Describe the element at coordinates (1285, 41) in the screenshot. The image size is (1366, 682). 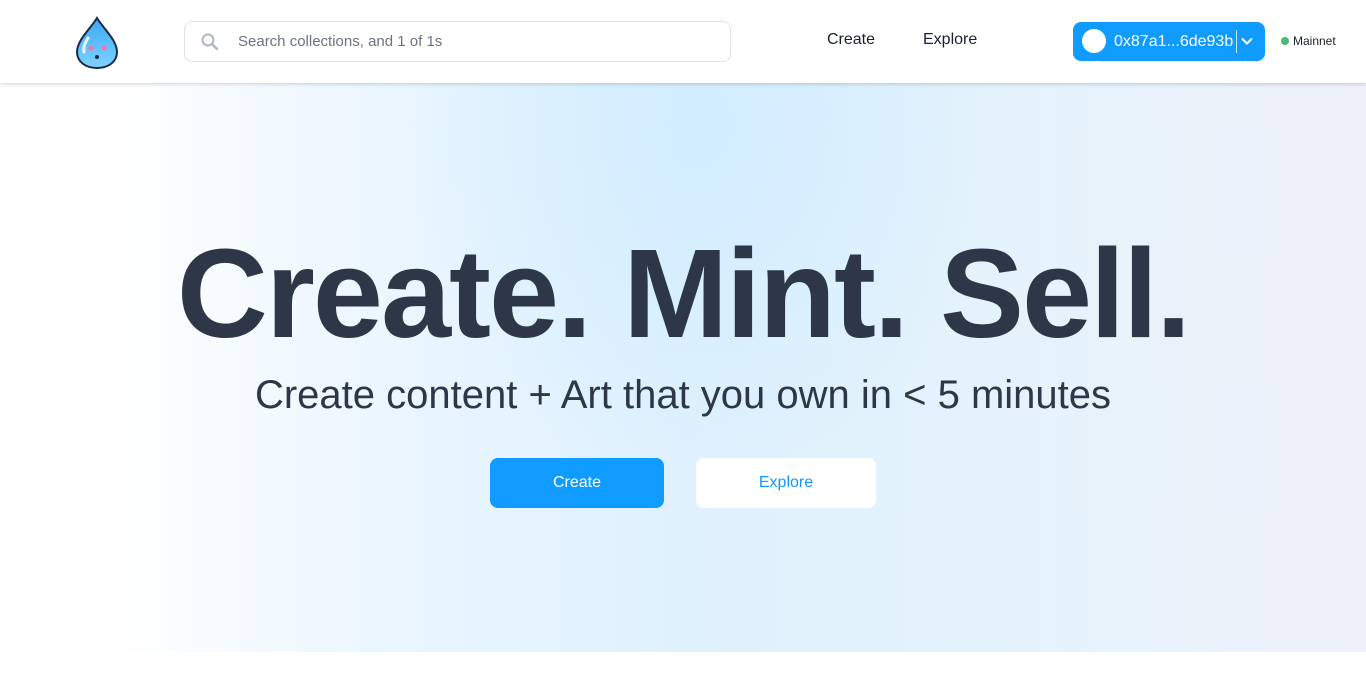
I see `network-status-dot` at that location.